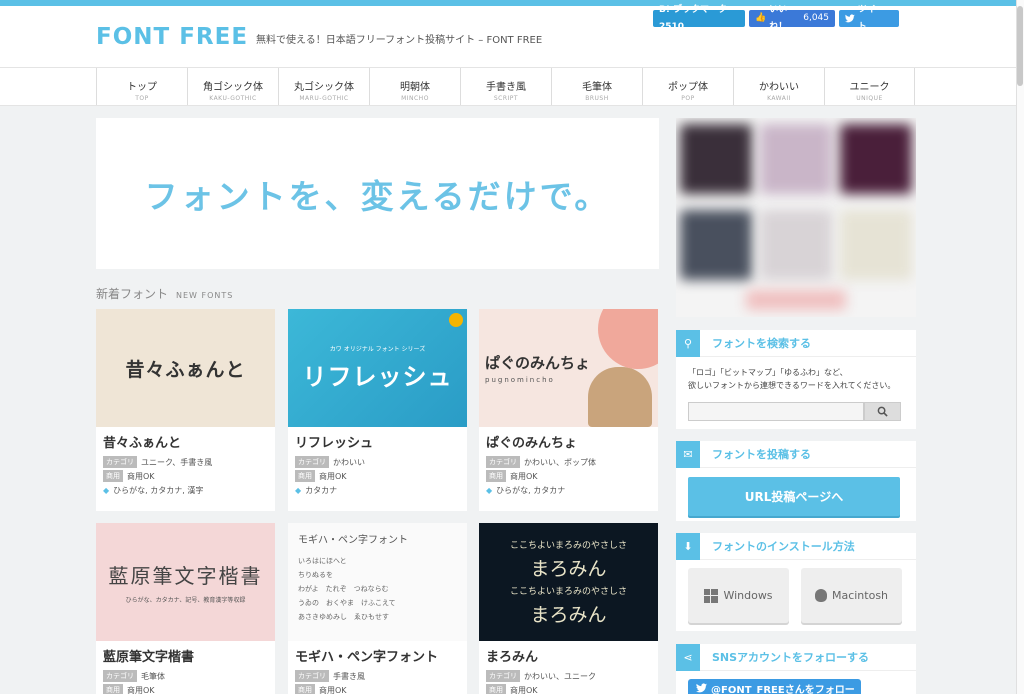 The image size is (1024, 694). I want to click on nav-item-unique: ユニーク UNIQUE, so click(869, 86).